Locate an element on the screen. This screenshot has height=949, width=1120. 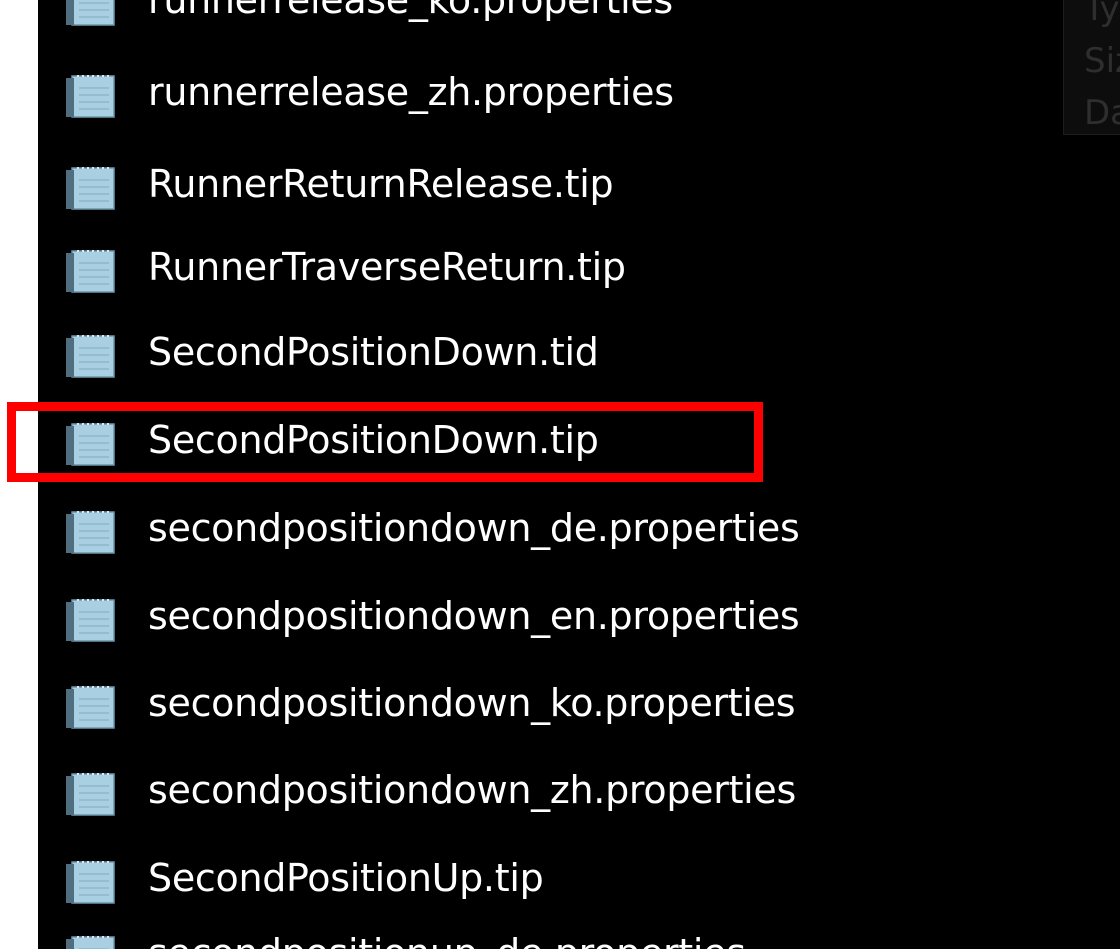
file-row: secondpositiondown_en.properties is located at coordinates (579, 618).